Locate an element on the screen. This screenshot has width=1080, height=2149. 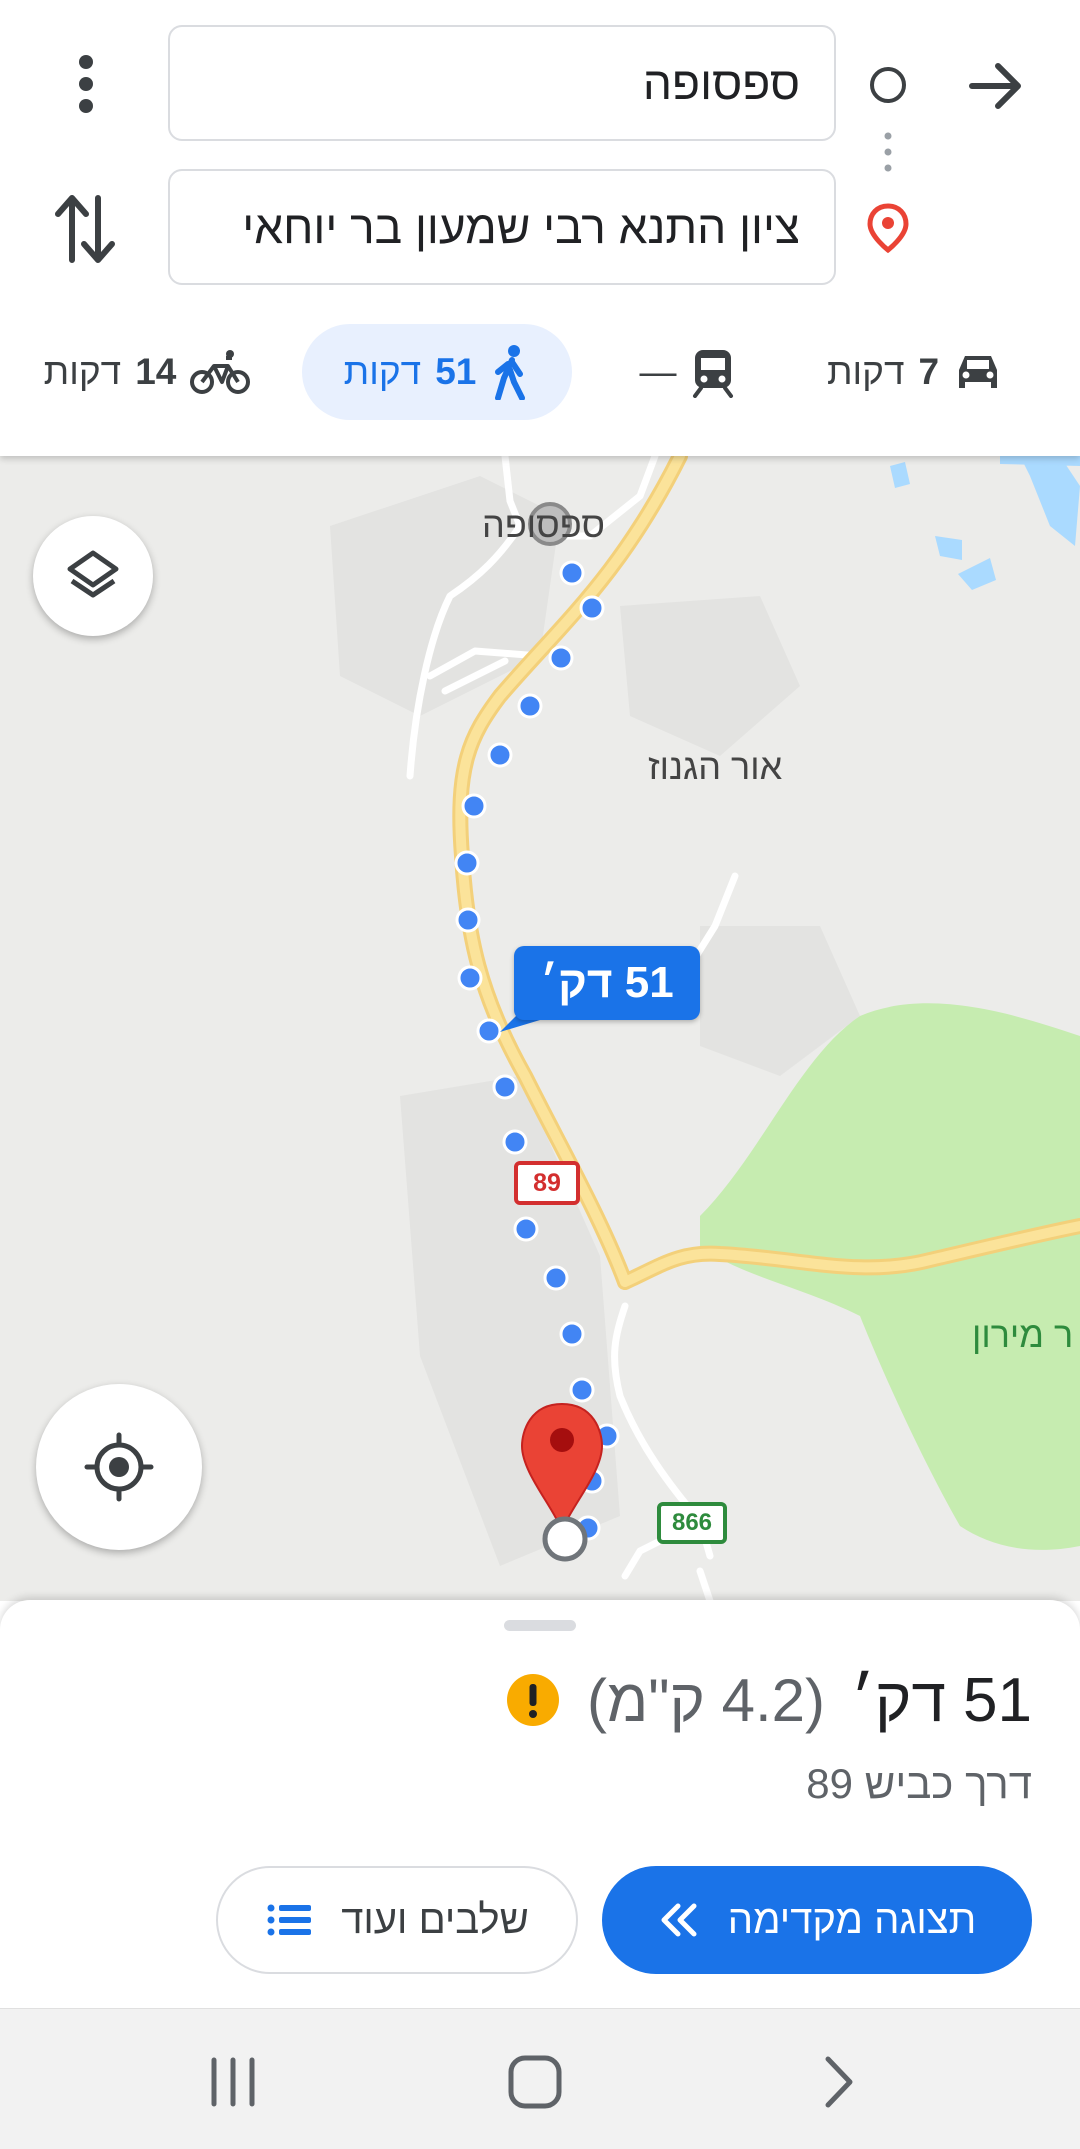
back-nav-button is located at coordinates (839, 2082).